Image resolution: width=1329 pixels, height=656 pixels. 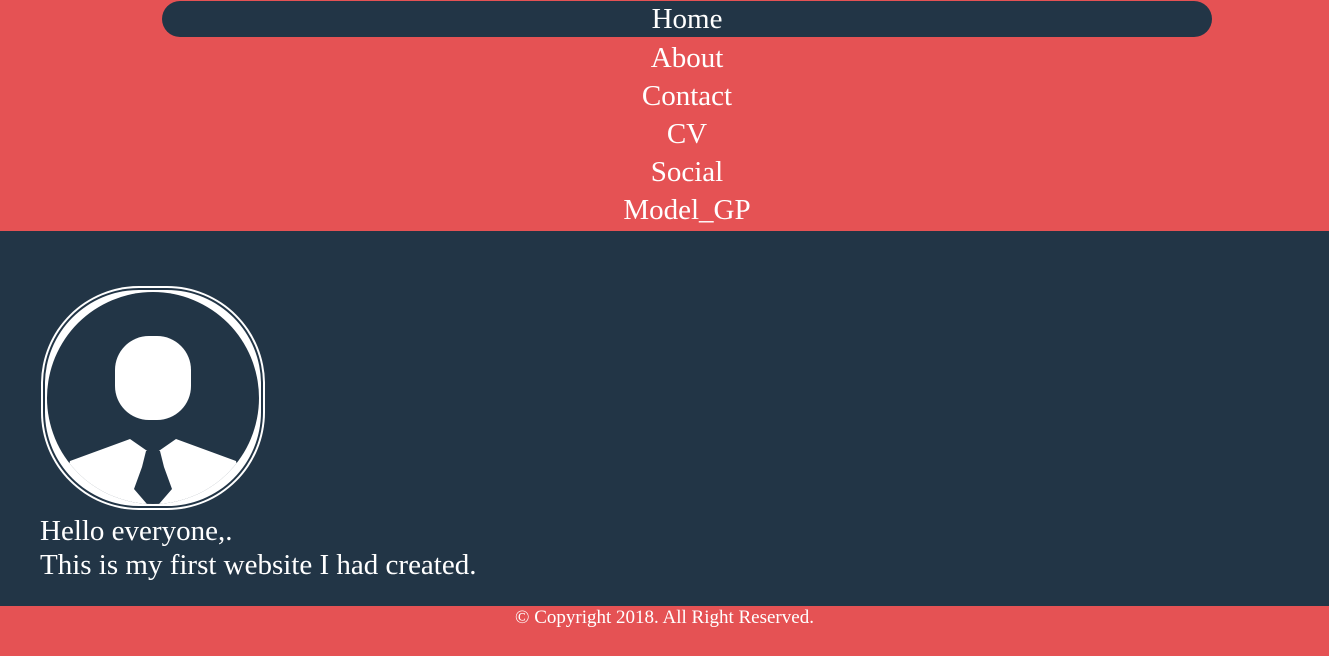 I want to click on nav-item-social: Social, so click(x=687, y=172).